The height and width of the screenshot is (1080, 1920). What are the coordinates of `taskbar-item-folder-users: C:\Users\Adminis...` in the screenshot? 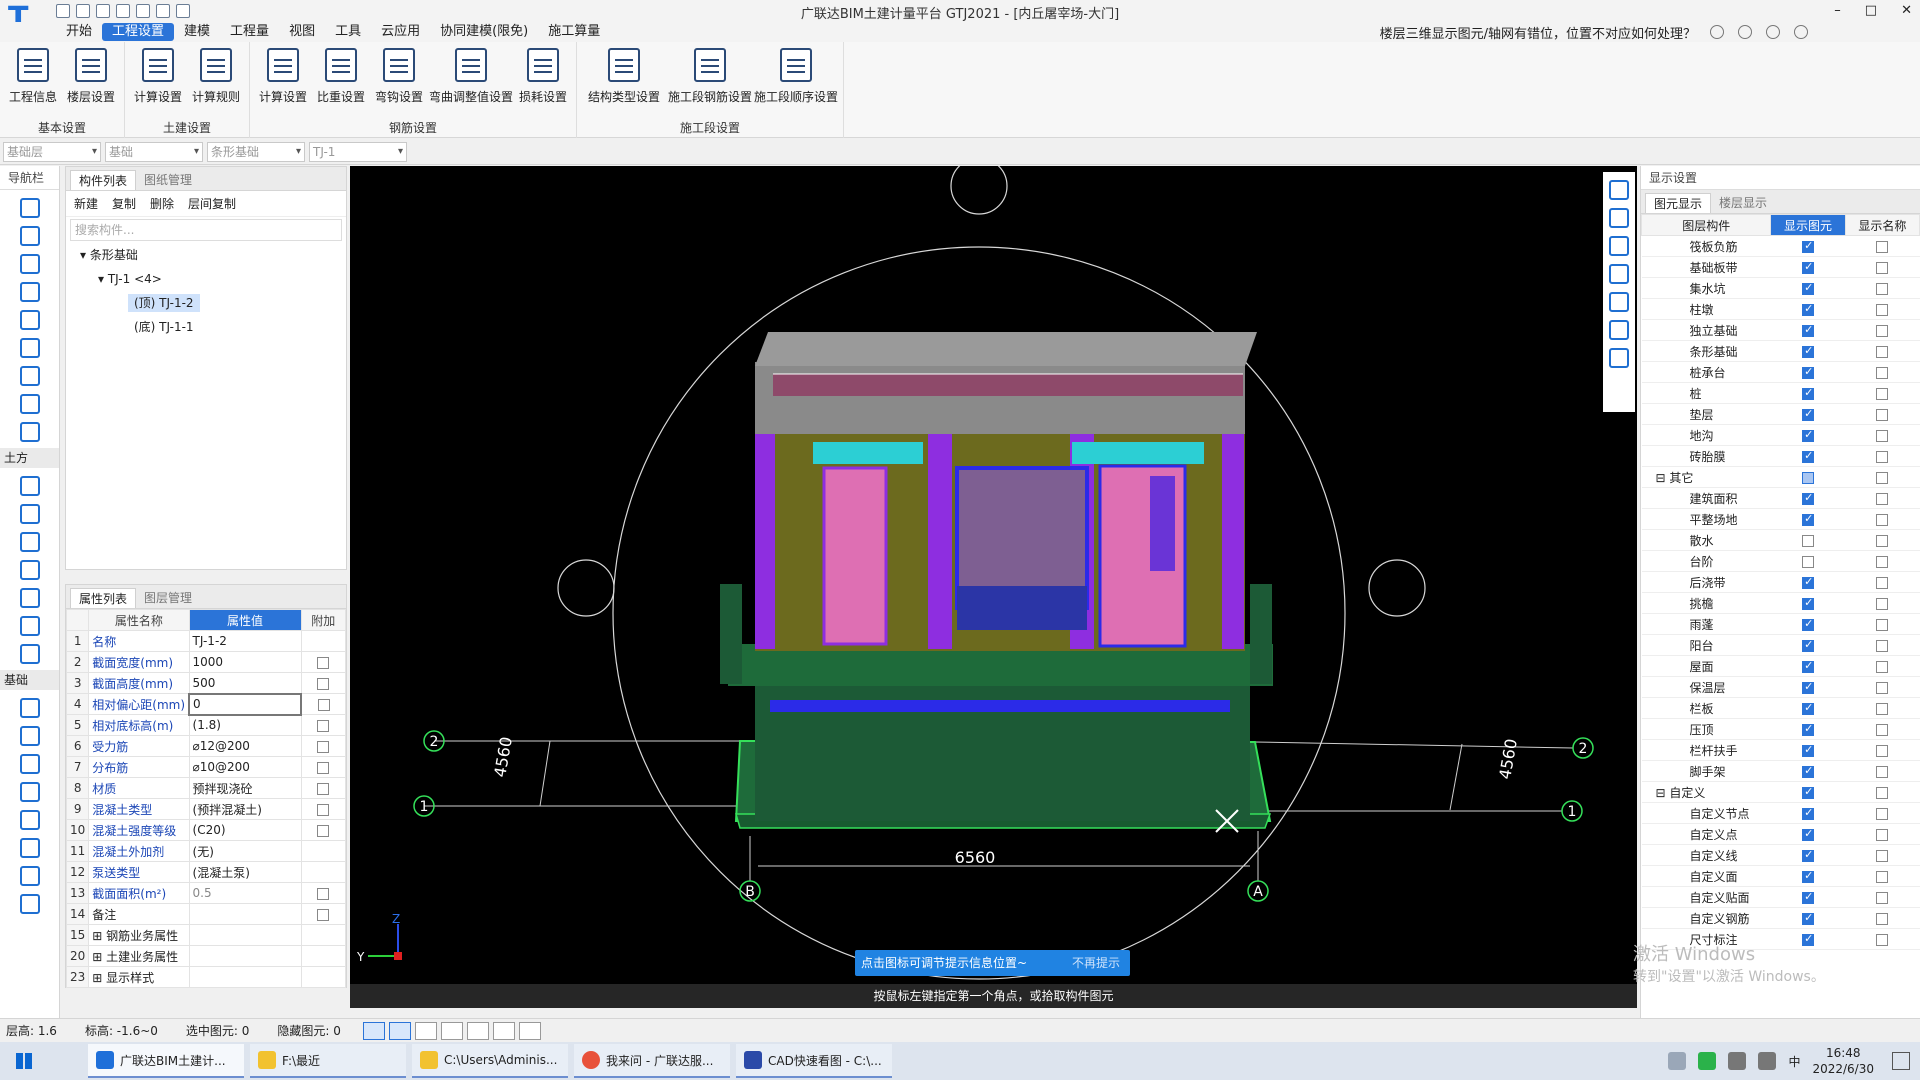 It's located at (490, 1061).